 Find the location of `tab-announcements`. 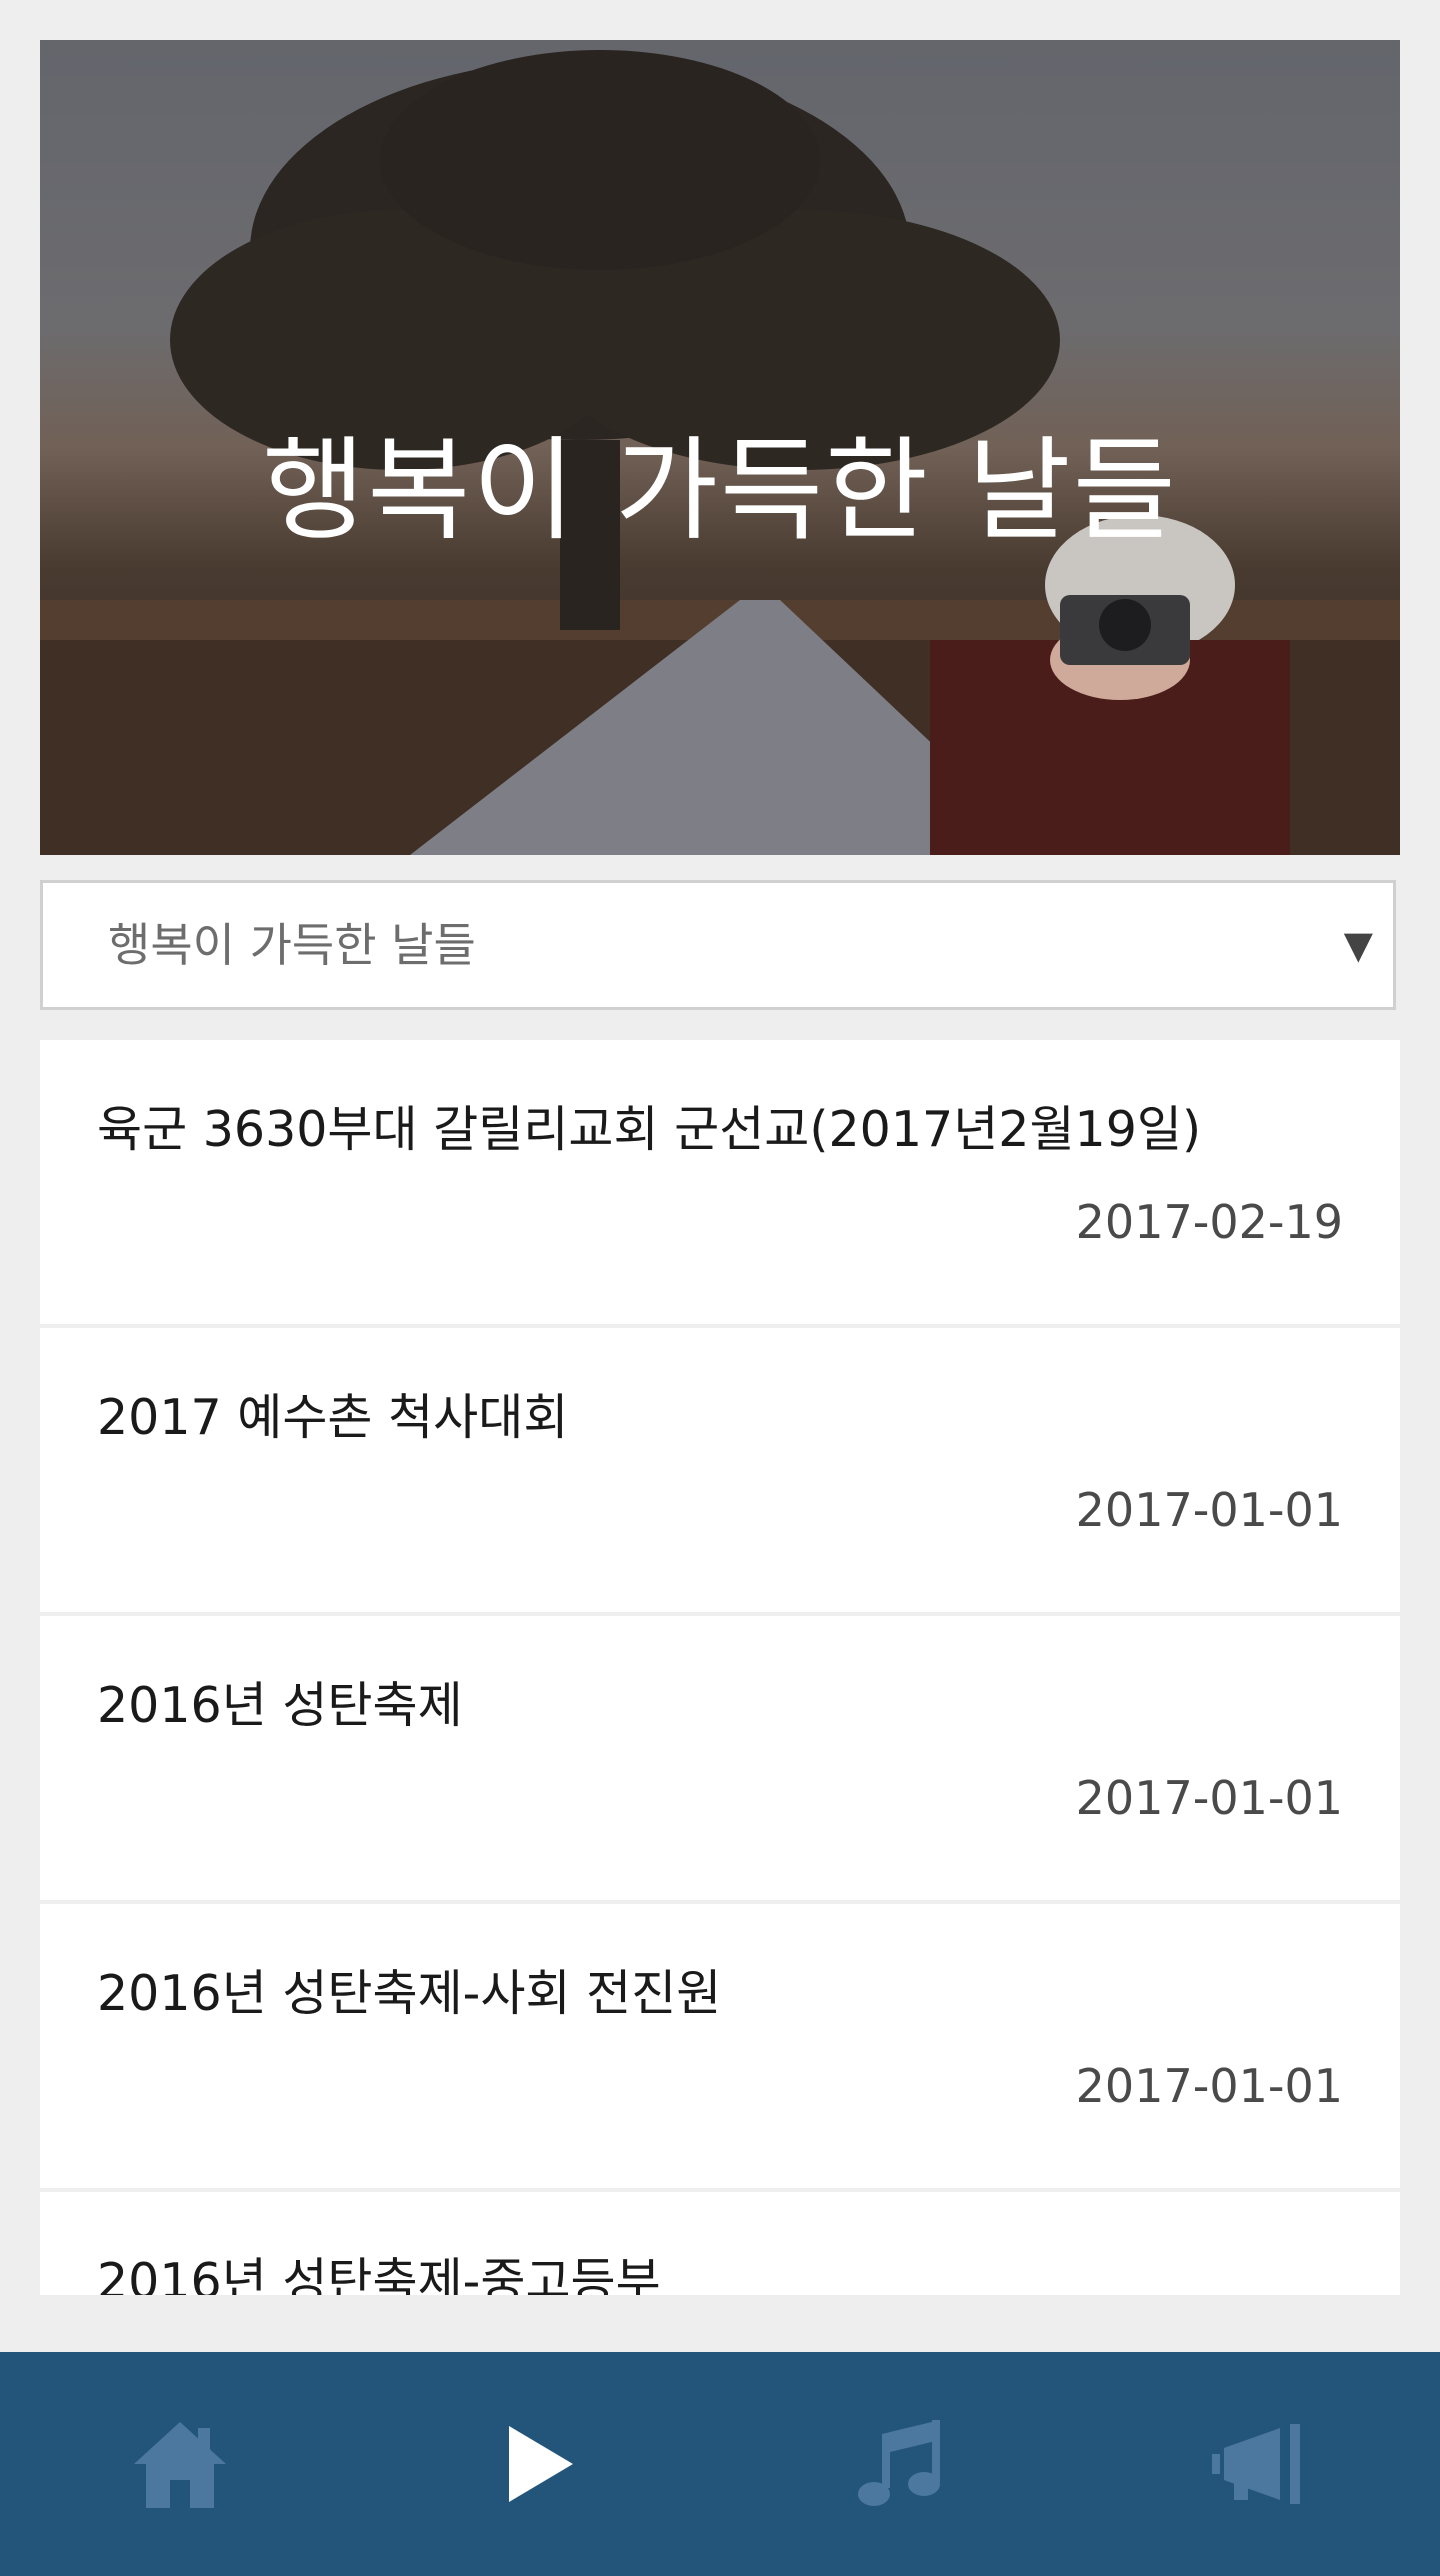

tab-announcements is located at coordinates (1260, 2464).